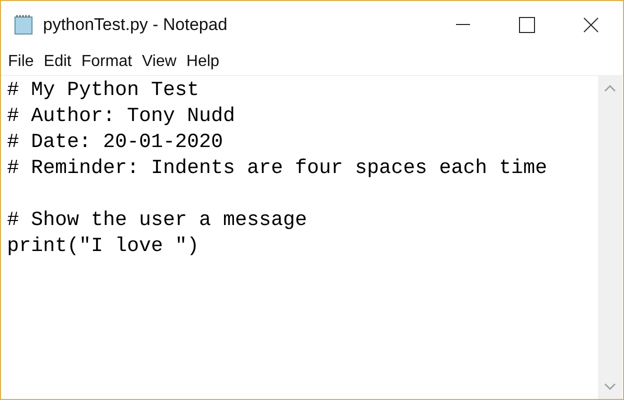 The height and width of the screenshot is (400, 624). Describe the element at coordinates (610, 237) in the screenshot. I see `scrollbar` at that location.